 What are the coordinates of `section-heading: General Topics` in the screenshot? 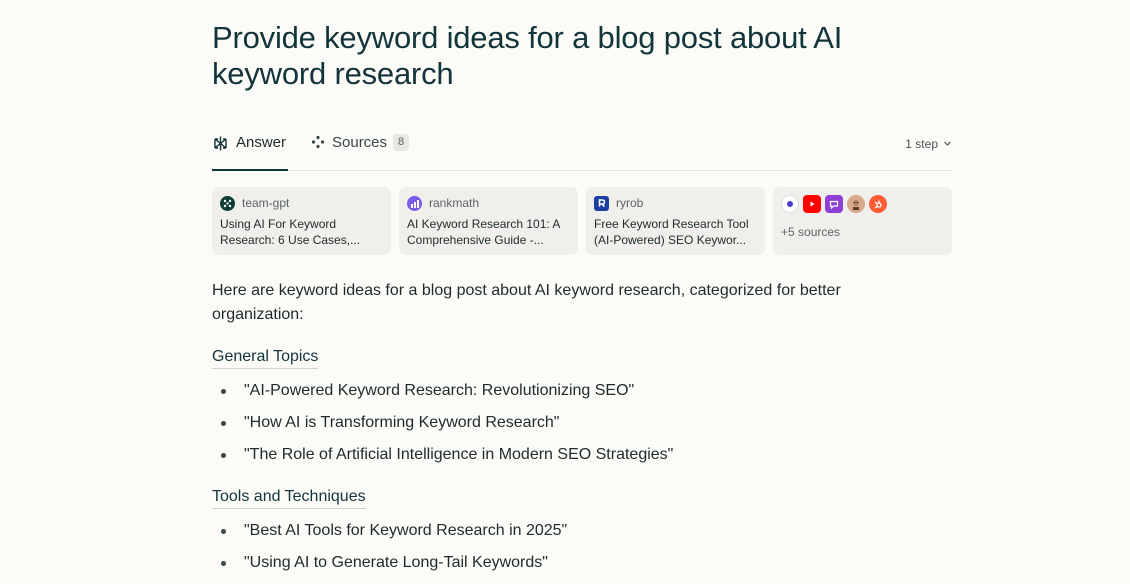 It's located at (265, 358).